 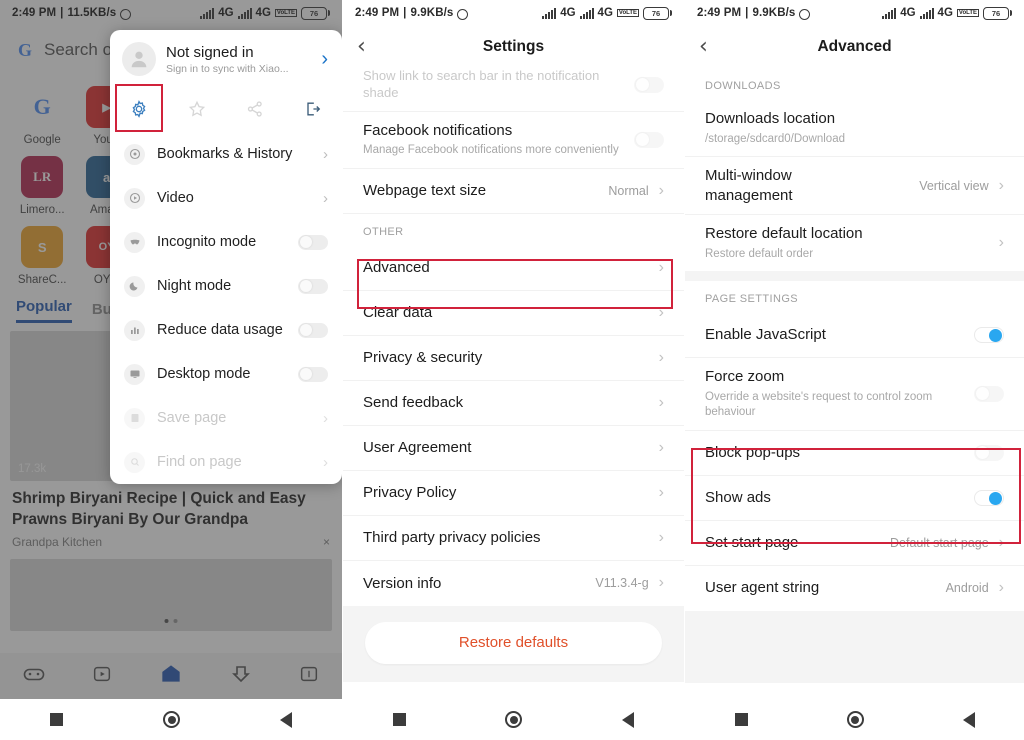 I want to click on row-main: Show ads, so click(x=834, y=498).